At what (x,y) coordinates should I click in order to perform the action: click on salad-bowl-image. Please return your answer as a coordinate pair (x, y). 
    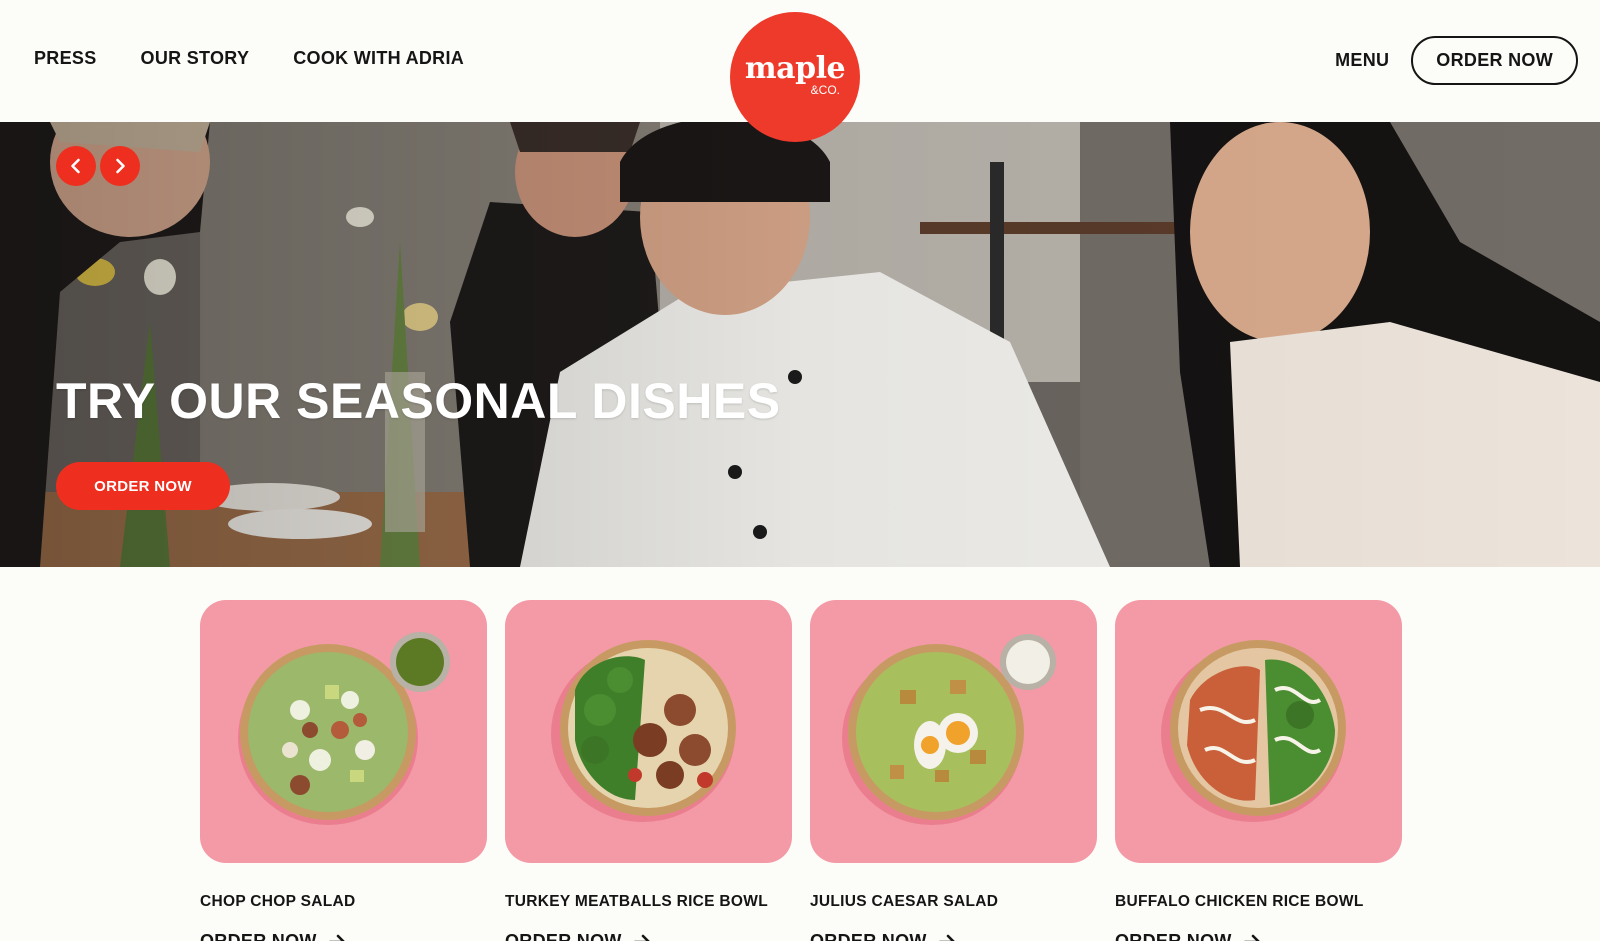
    Looking at the image, I should click on (344, 728).